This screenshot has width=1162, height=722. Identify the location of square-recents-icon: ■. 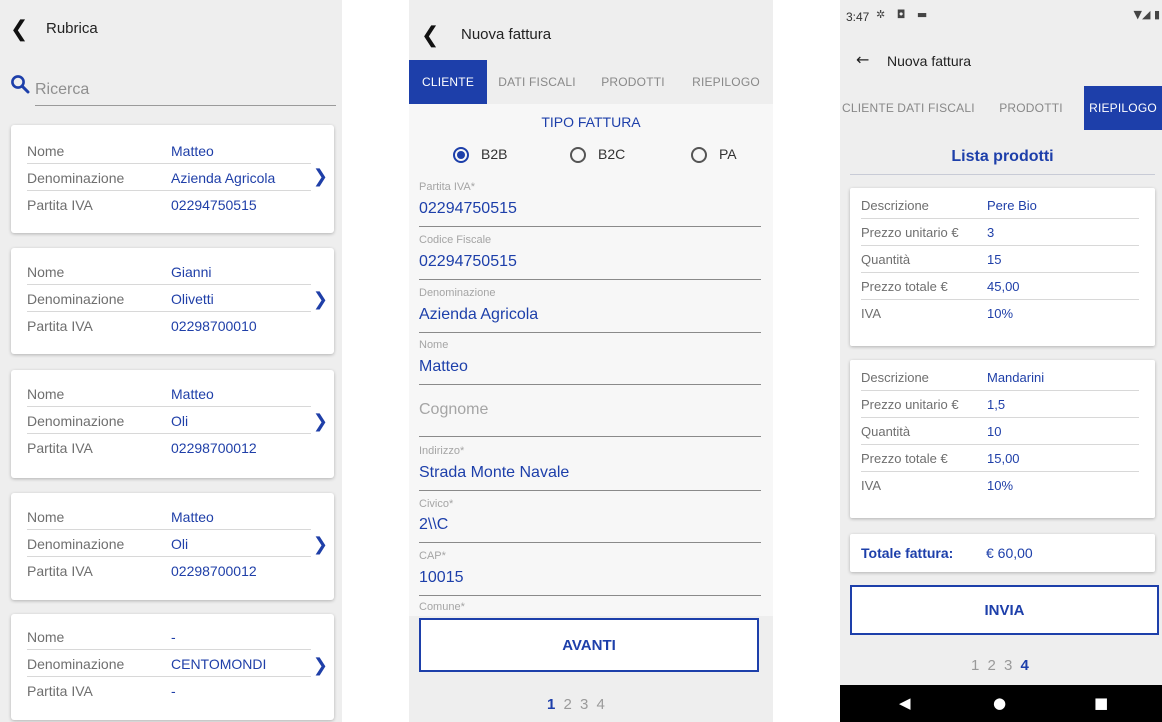
(1101, 703).